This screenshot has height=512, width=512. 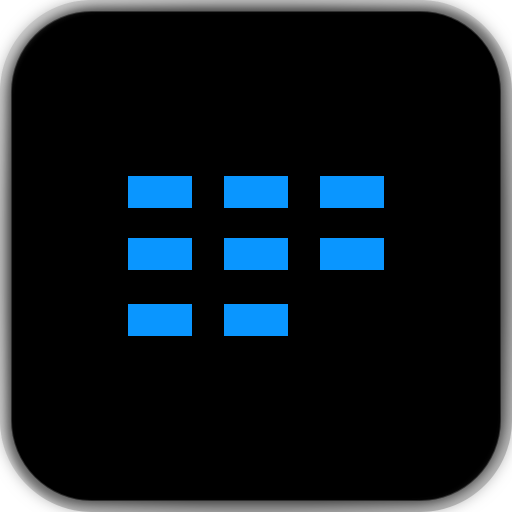 I want to click on grid-block-r3-c1, so click(x=160, y=320).